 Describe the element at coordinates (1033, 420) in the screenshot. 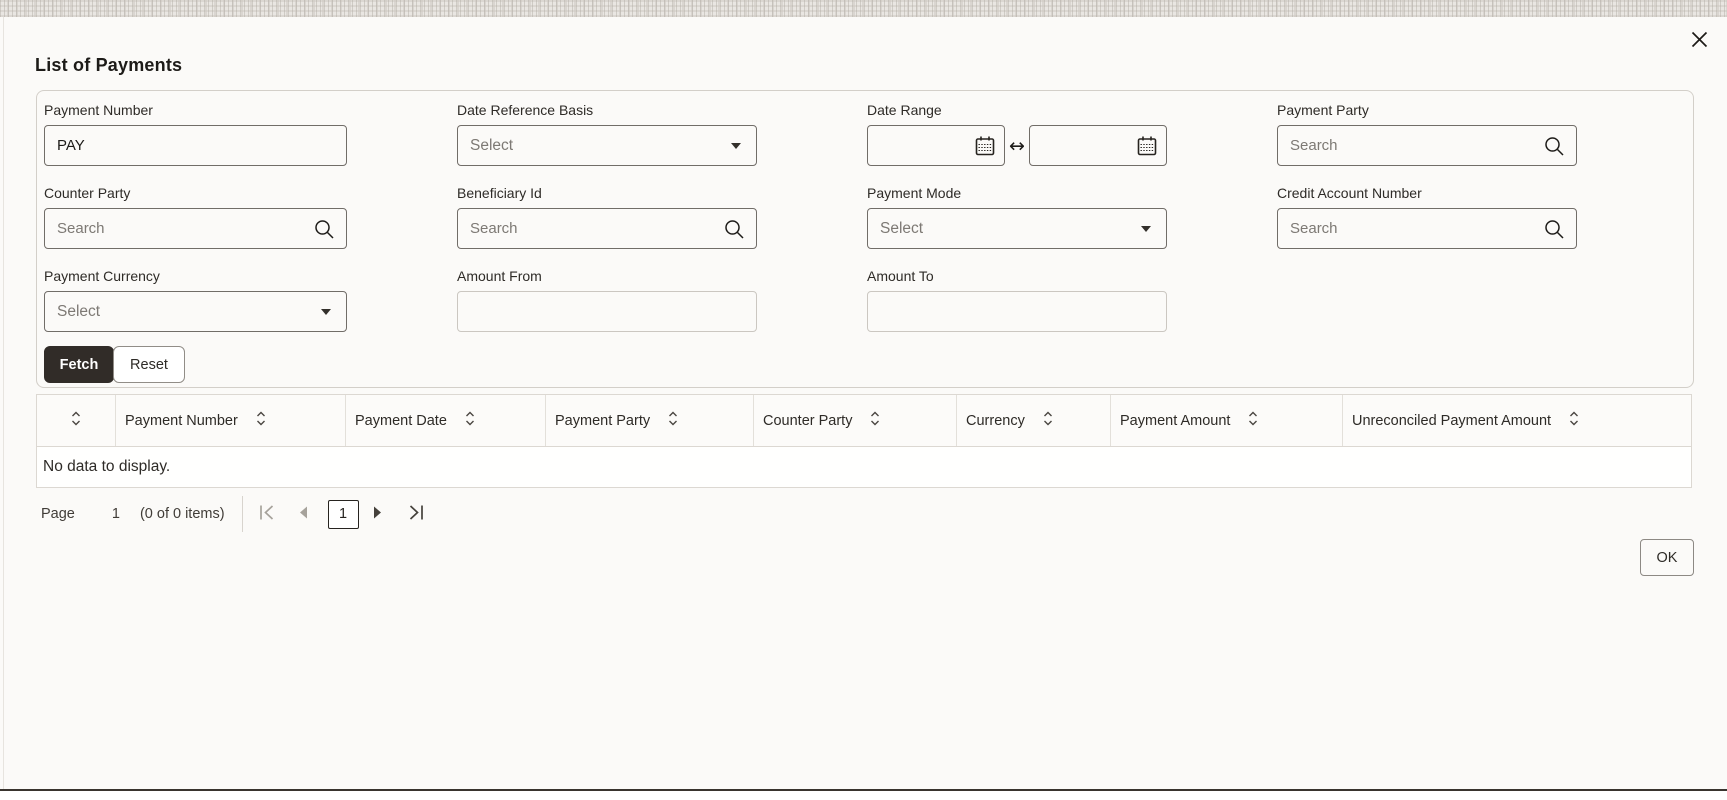

I see `column-header-currency: Currency` at that location.